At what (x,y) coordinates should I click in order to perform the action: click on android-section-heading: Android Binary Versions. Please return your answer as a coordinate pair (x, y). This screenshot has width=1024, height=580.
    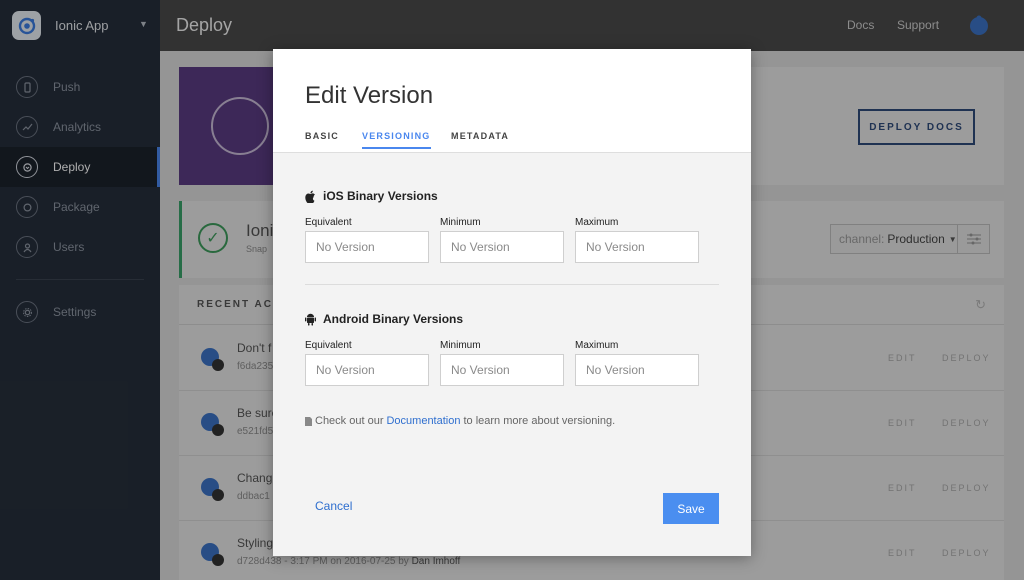
    Looking at the image, I should click on (384, 319).